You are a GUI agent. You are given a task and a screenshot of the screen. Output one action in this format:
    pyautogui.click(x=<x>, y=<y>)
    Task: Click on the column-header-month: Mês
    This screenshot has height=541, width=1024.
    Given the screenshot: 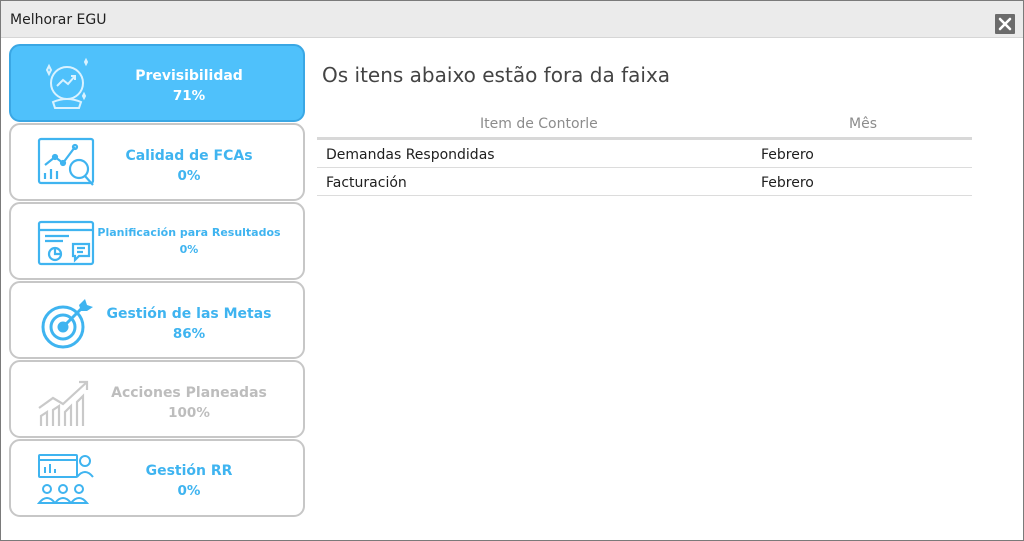 What is the action you would take?
    pyautogui.click(x=863, y=124)
    